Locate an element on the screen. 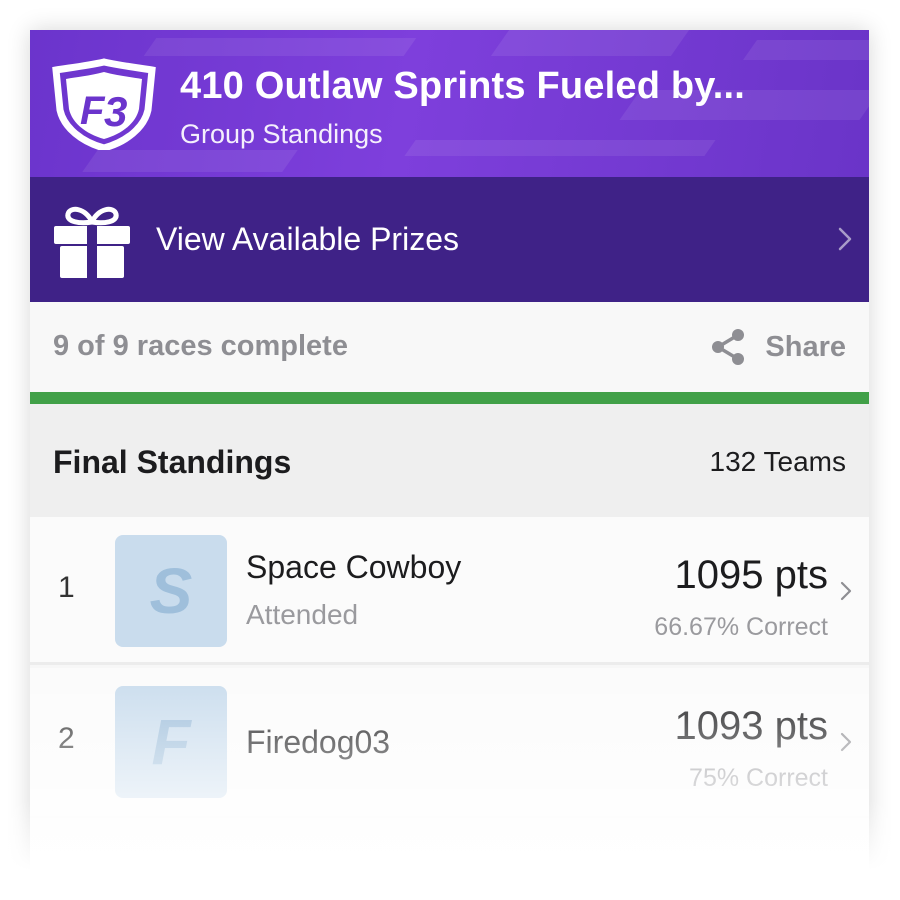 This screenshot has width=900, height=900. view-prizes-button: View Available Prizes is located at coordinates (449, 239).